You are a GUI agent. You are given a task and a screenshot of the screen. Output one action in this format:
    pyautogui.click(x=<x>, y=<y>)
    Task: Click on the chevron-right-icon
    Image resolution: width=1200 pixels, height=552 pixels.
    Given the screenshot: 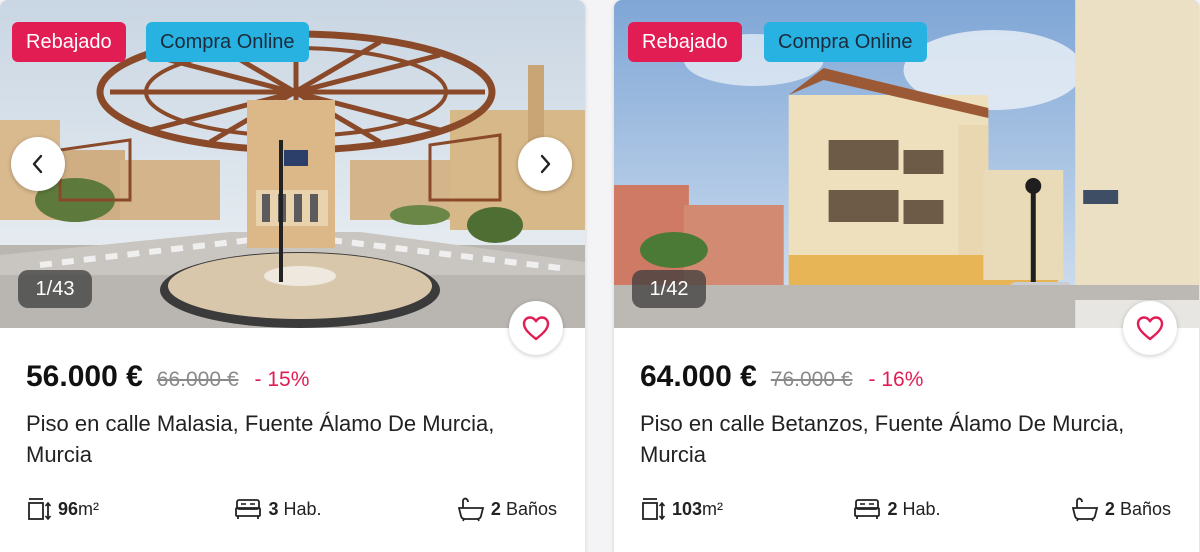 What is the action you would take?
    pyautogui.click(x=545, y=164)
    